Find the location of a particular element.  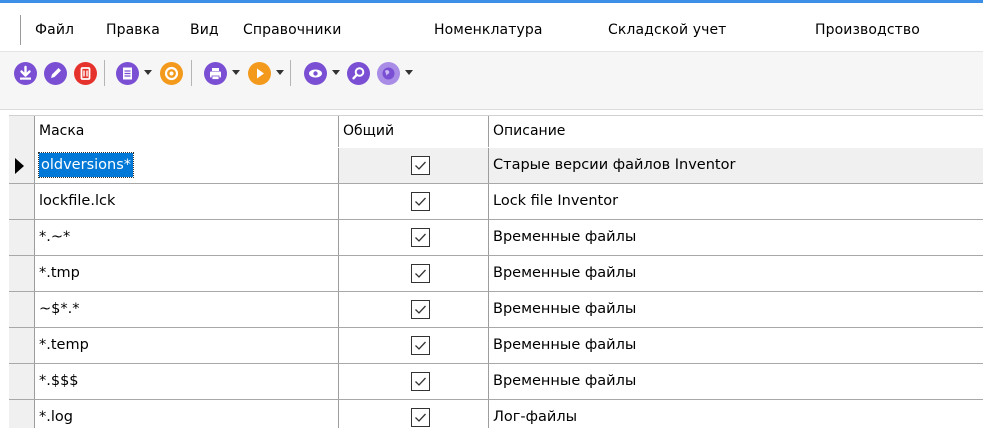

menu-nomenclature: Номенклатура is located at coordinates (488, 30).